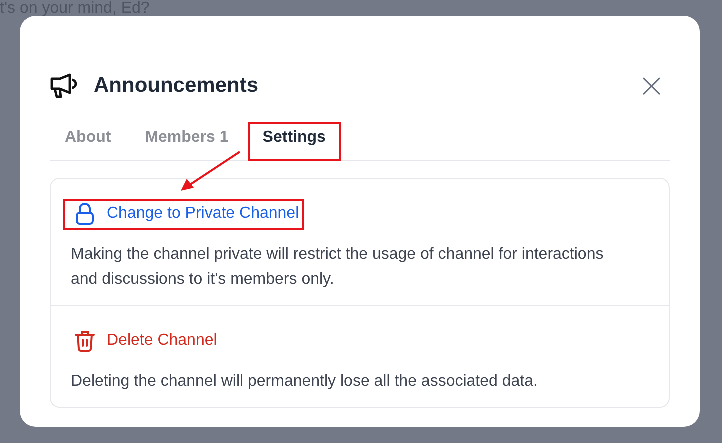  Describe the element at coordinates (305, 382) in the screenshot. I see `option-description: Deleting the channel will permanently lose all the associated data.` at that location.